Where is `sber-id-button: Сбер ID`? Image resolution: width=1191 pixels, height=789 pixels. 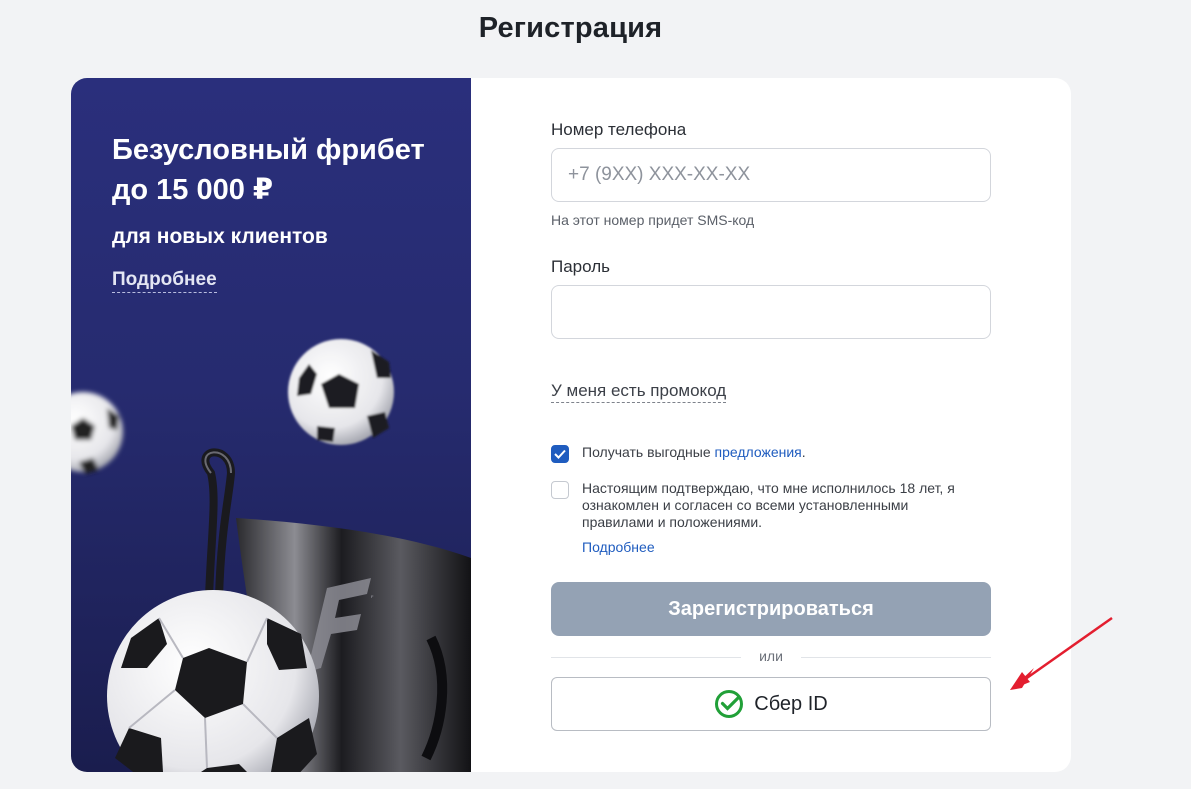 sber-id-button: Сбер ID is located at coordinates (771, 704).